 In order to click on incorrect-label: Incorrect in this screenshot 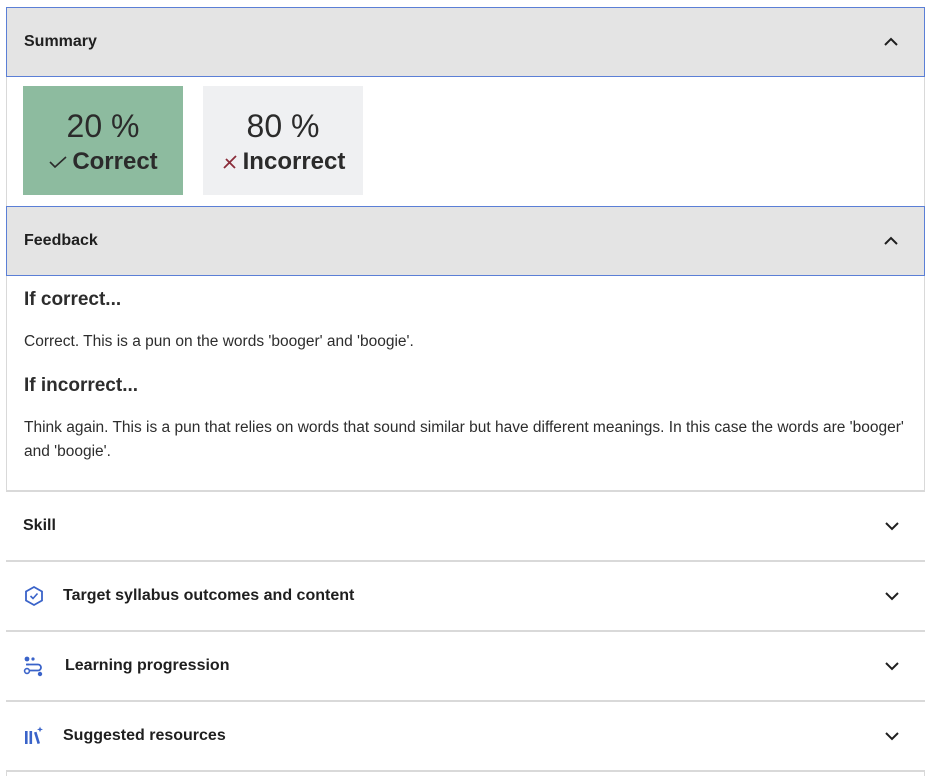, I will do `click(294, 161)`.